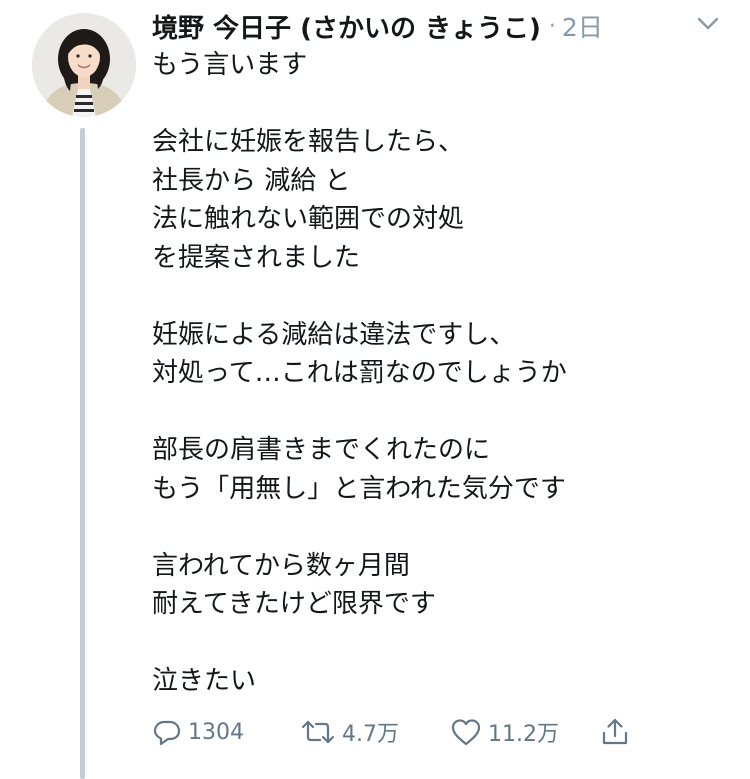 The height and width of the screenshot is (779, 750). I want to click on tweet-text-line: 妊娠による減給は違法ですし、, so click(334, 334).